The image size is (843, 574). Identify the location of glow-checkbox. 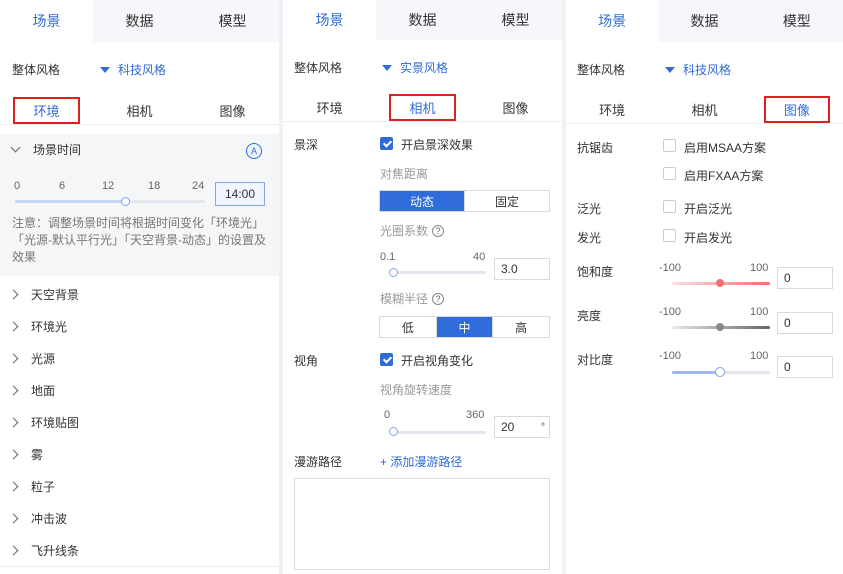
(669, 235).